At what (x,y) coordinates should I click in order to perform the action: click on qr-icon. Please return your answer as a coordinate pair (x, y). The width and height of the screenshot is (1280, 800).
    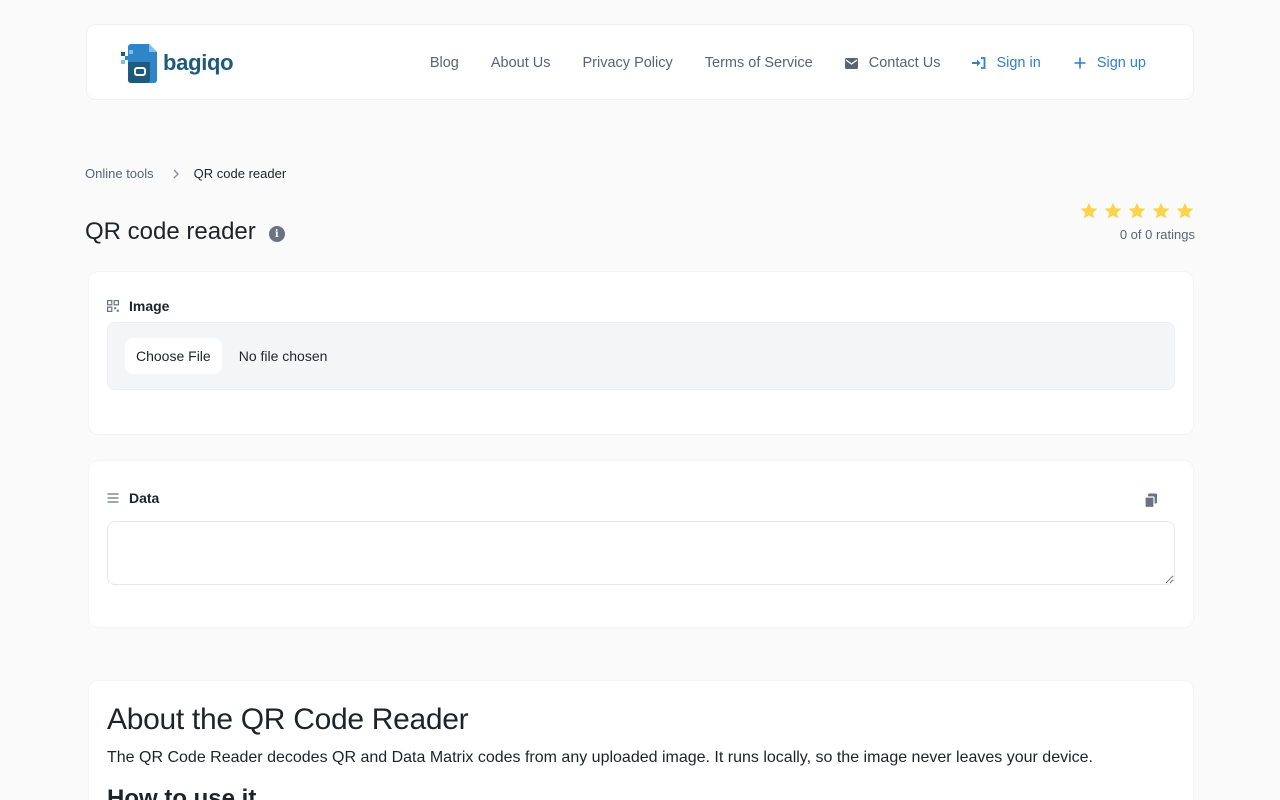
    Looking at the image, I should click on (113, 306).